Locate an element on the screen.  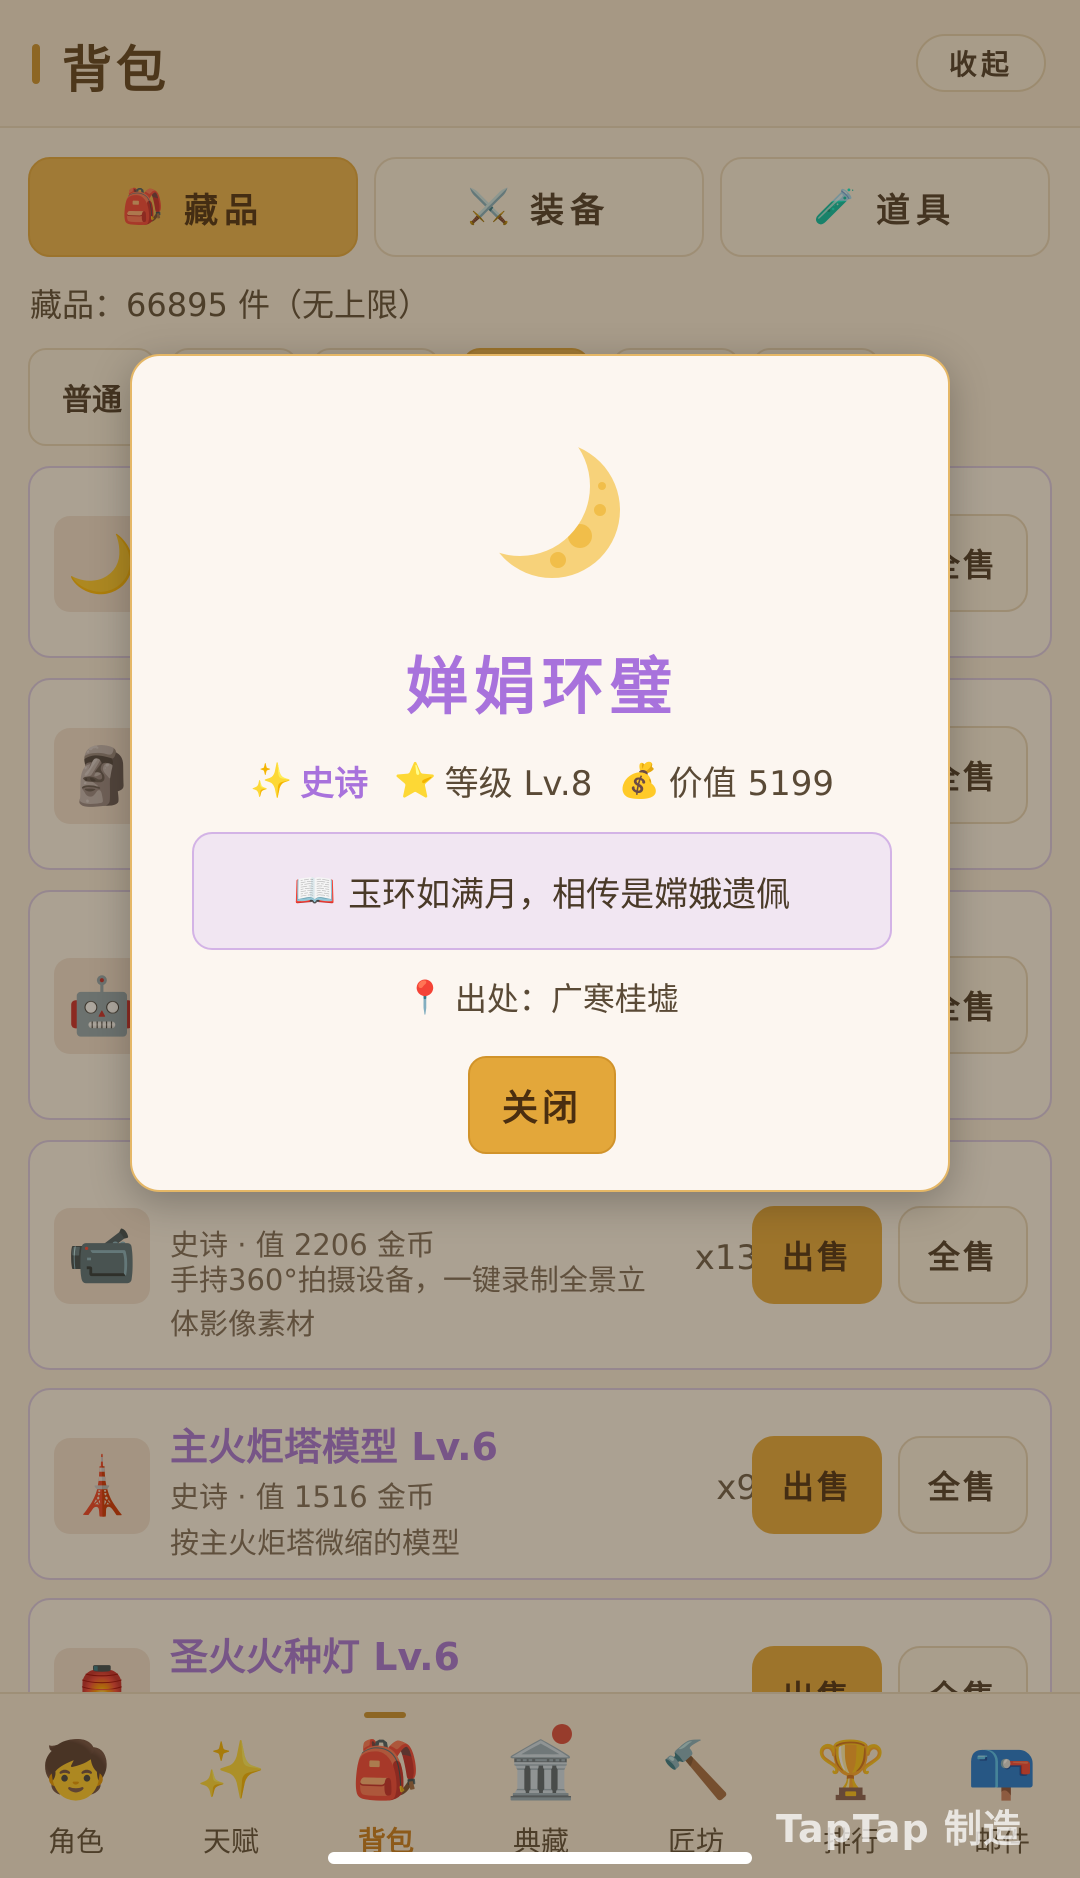
value-stat: 💰 价值 5199 is located at coordinates (726, 780).